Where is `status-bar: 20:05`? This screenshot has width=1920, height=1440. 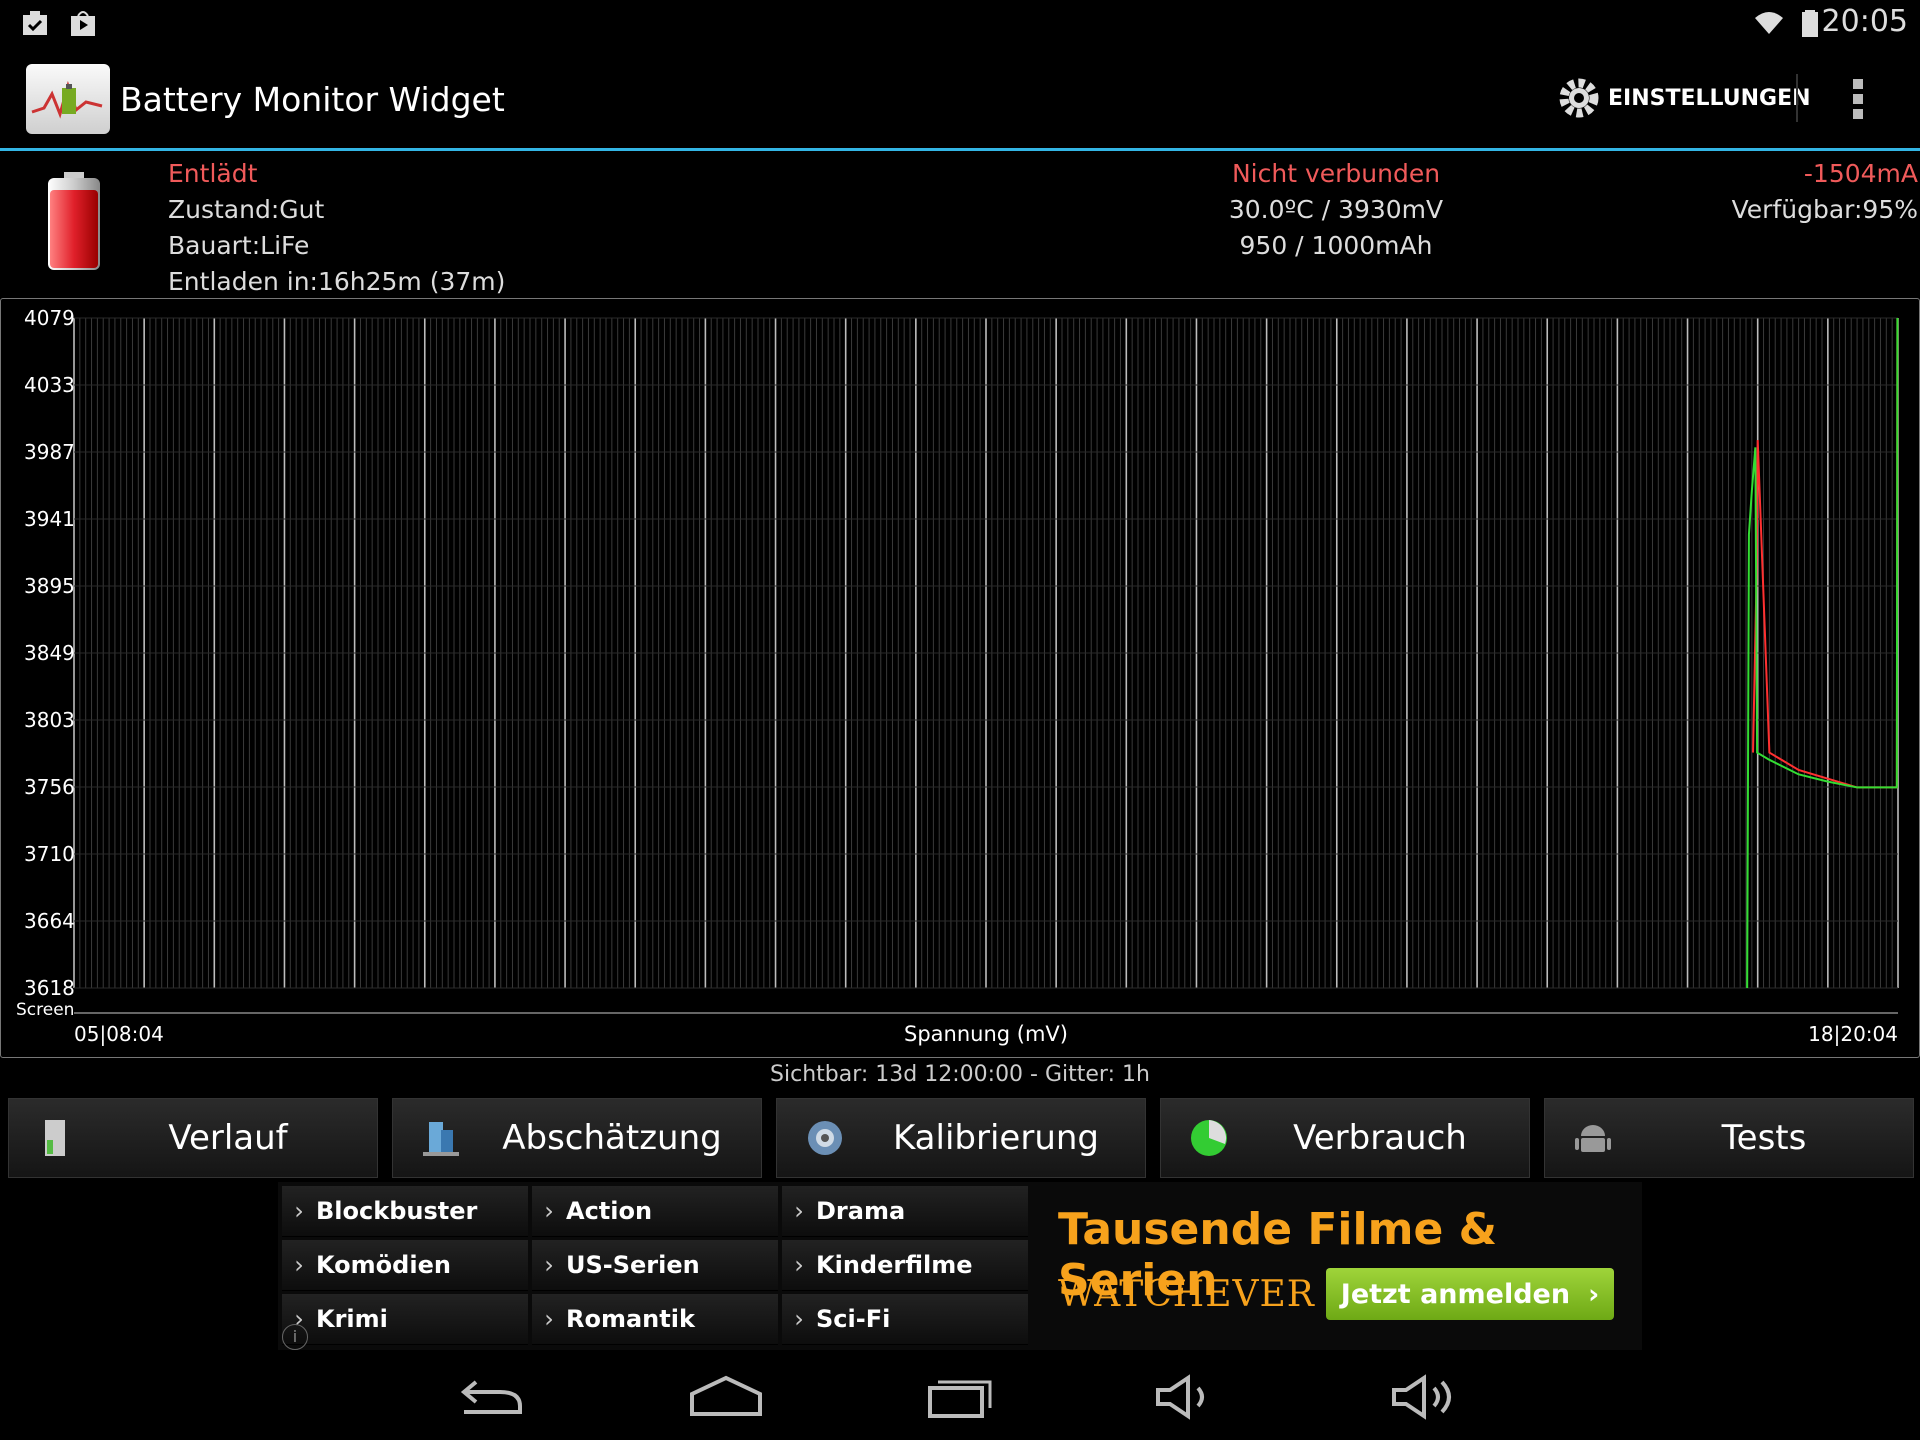 status-bar: 20:05 is located at coordinates (960, 23).